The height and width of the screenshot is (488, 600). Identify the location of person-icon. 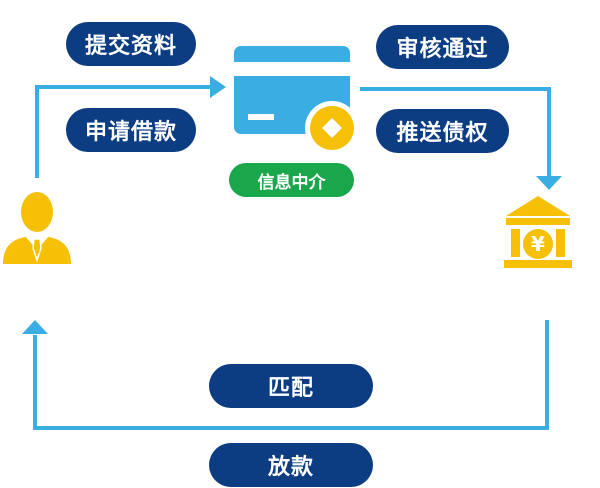
(37, 228).